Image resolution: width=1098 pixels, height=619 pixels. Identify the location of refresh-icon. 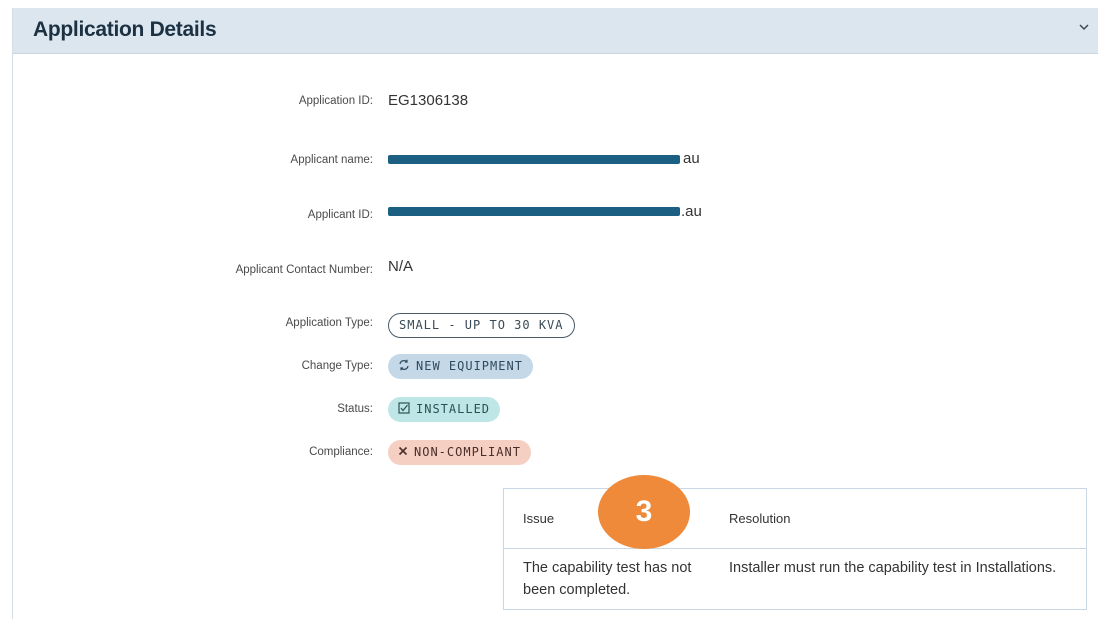
(404, 366).